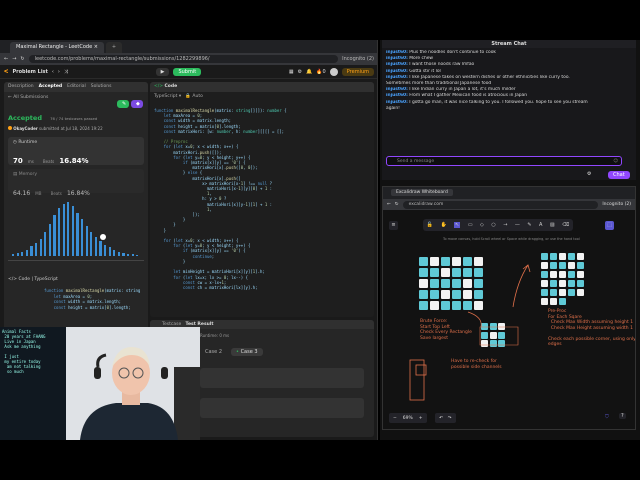 The width and height of the screenshot is (640, 480). What do you see at coordinates (171, 86) in the screenshot?
I see `tab-code: Code` at bounding box center [171, 86].